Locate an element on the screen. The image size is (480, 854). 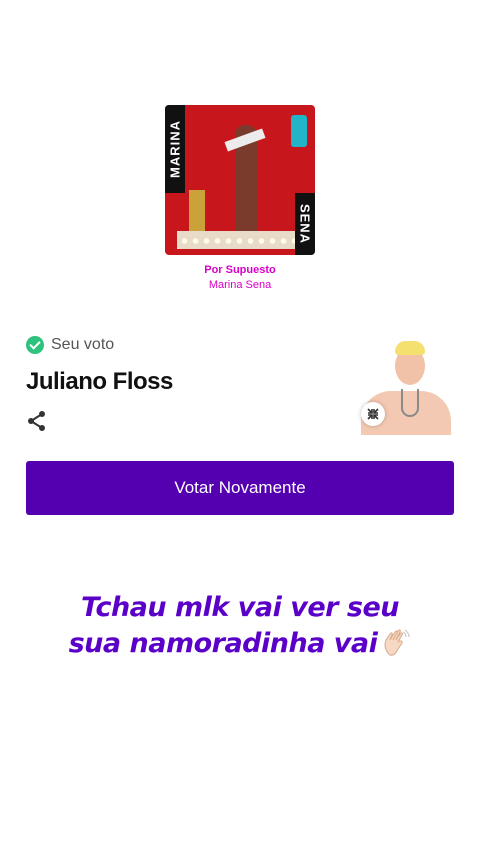
vote-status-label: Seu voto is located at coordinates (83, 344).